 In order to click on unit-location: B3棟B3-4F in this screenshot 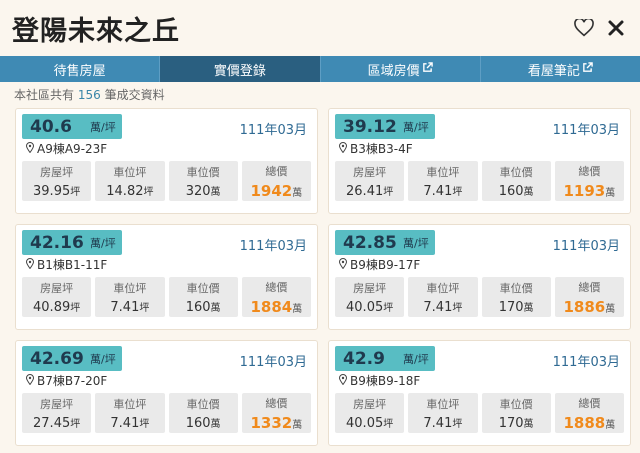, I will do `click(479, 148)`.